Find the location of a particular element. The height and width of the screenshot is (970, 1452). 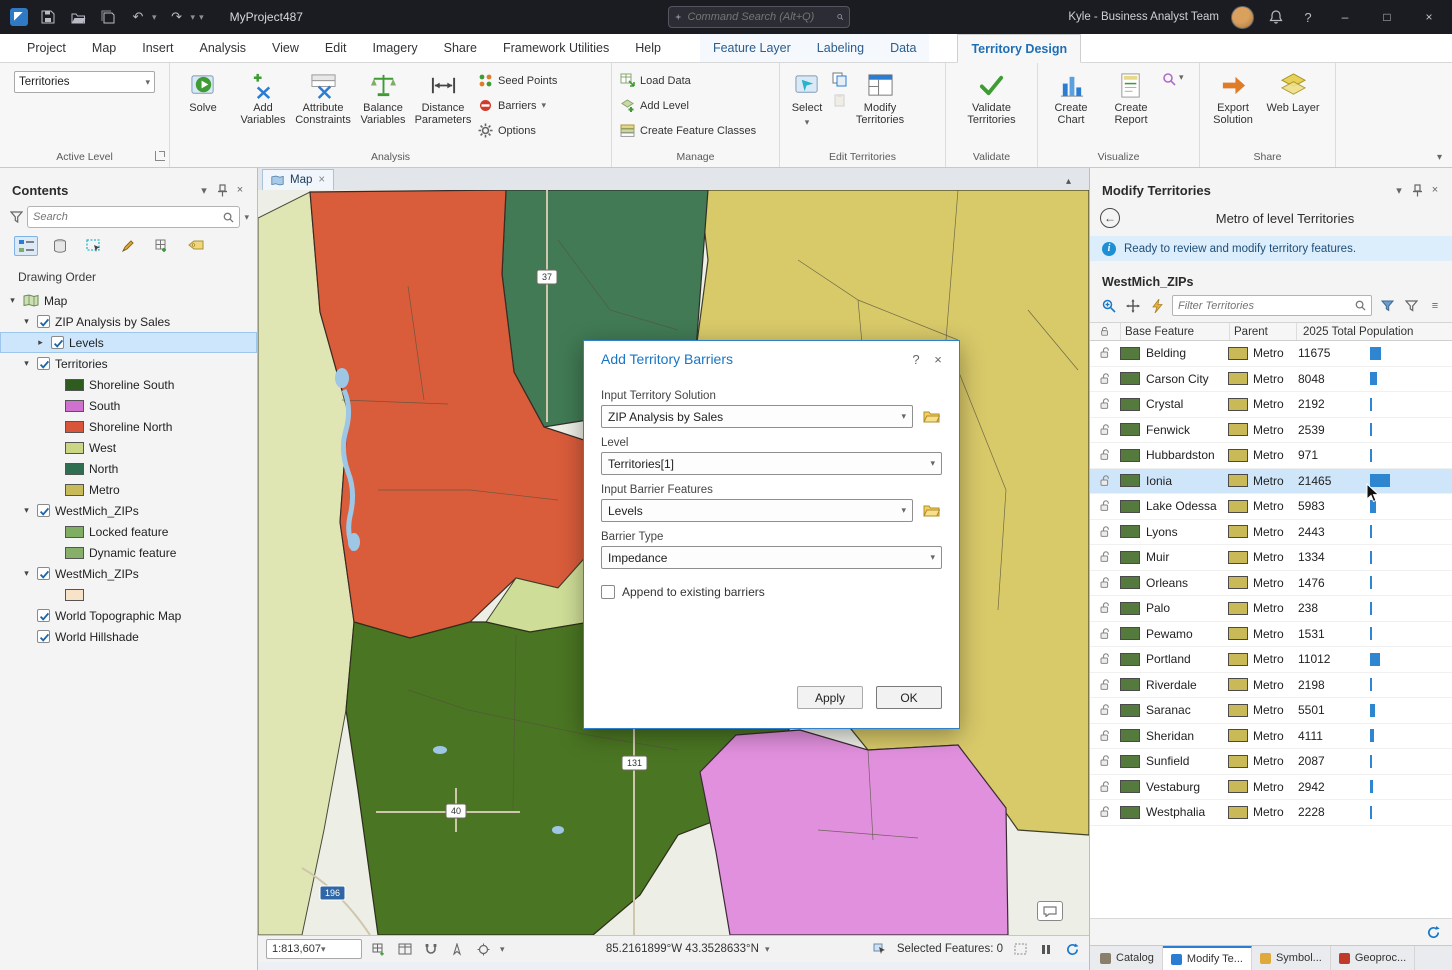

sync-refresh-icon is located at coordinates (1433, 932).